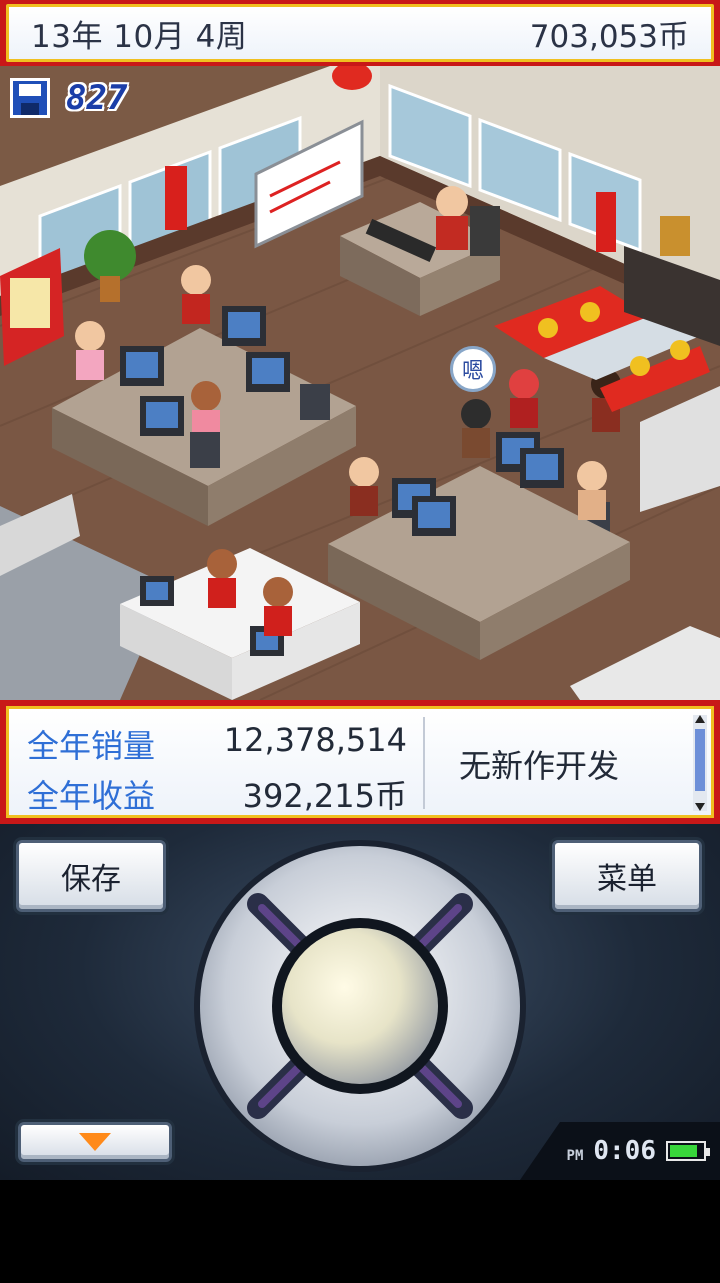 The width and height of the screenshot is (720, 1283). Describe the element at coordinates (139, 36) in the screenshot. I see `game-date: 13年 10月 4周` at that location.